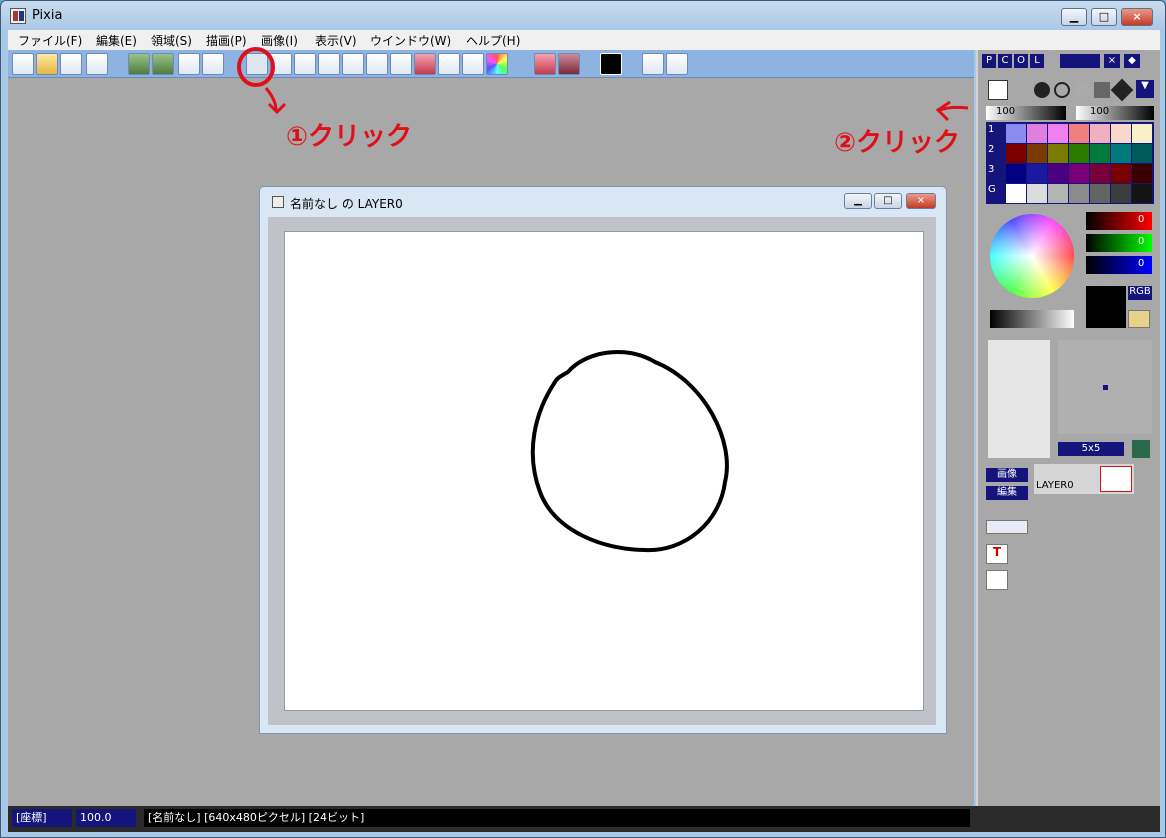  What do you see at coordinates (921, 201) in the screenshot?
I see `doc-close-button: ×` at bounding box center [921, 201].